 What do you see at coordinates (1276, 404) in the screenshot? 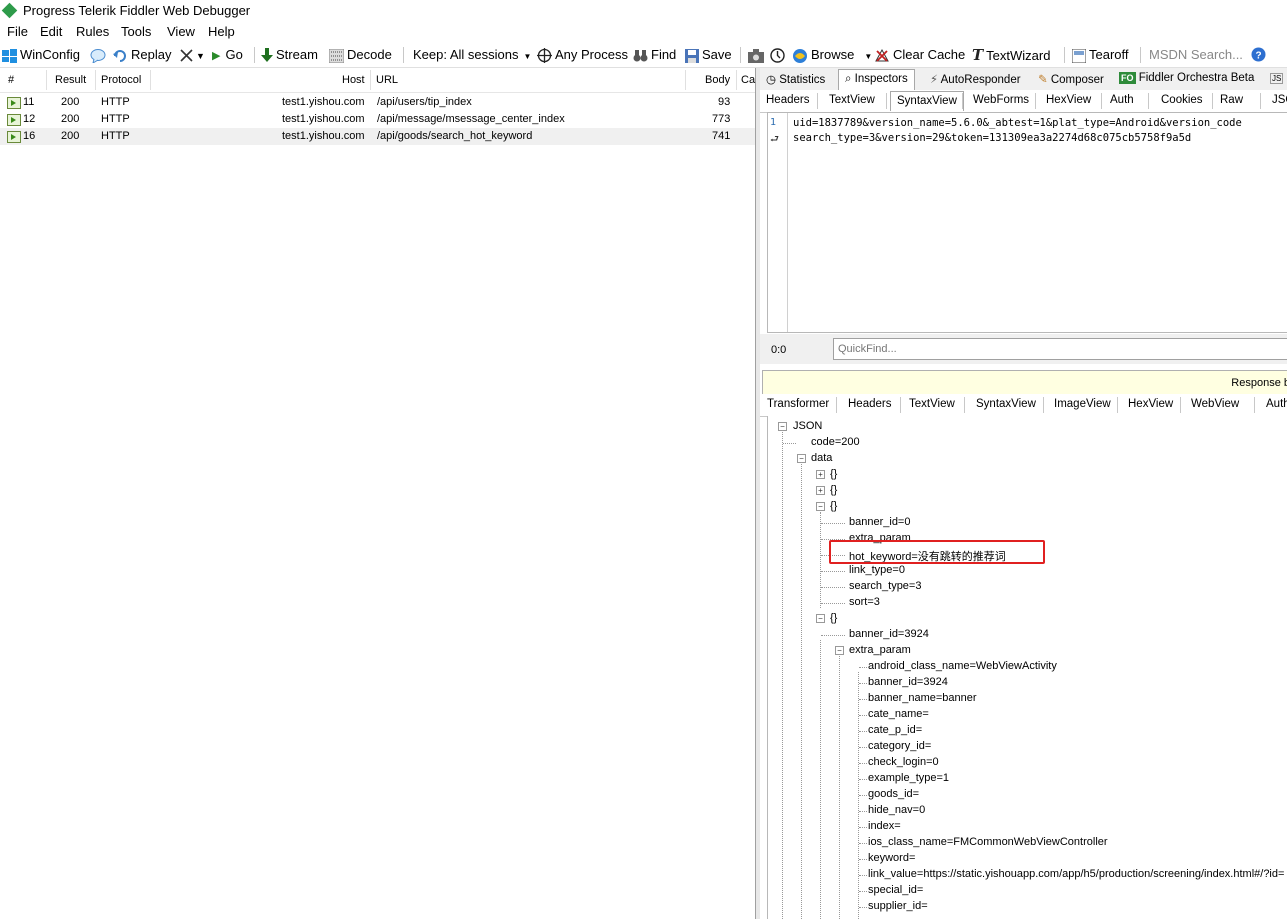
I see `resp-tab-auth: Auth` at bounding box center [1276, 404].